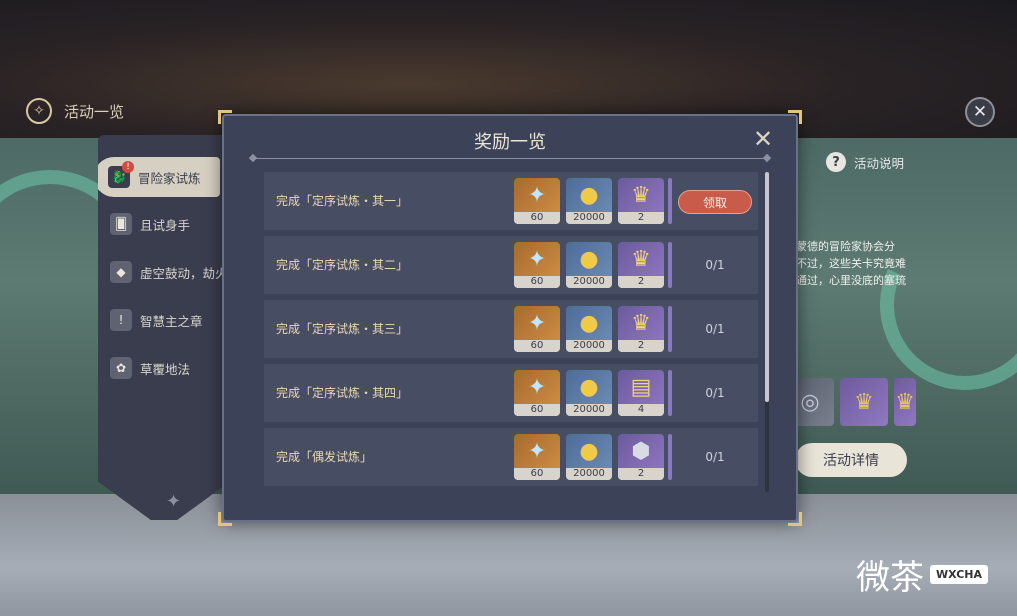 This screenshot has width=1017, height=616. Describe the element at coordinates (184, 273) in the screenshot. I see `sidebar-item-label: 虚空鼓动，劫火` at that location.